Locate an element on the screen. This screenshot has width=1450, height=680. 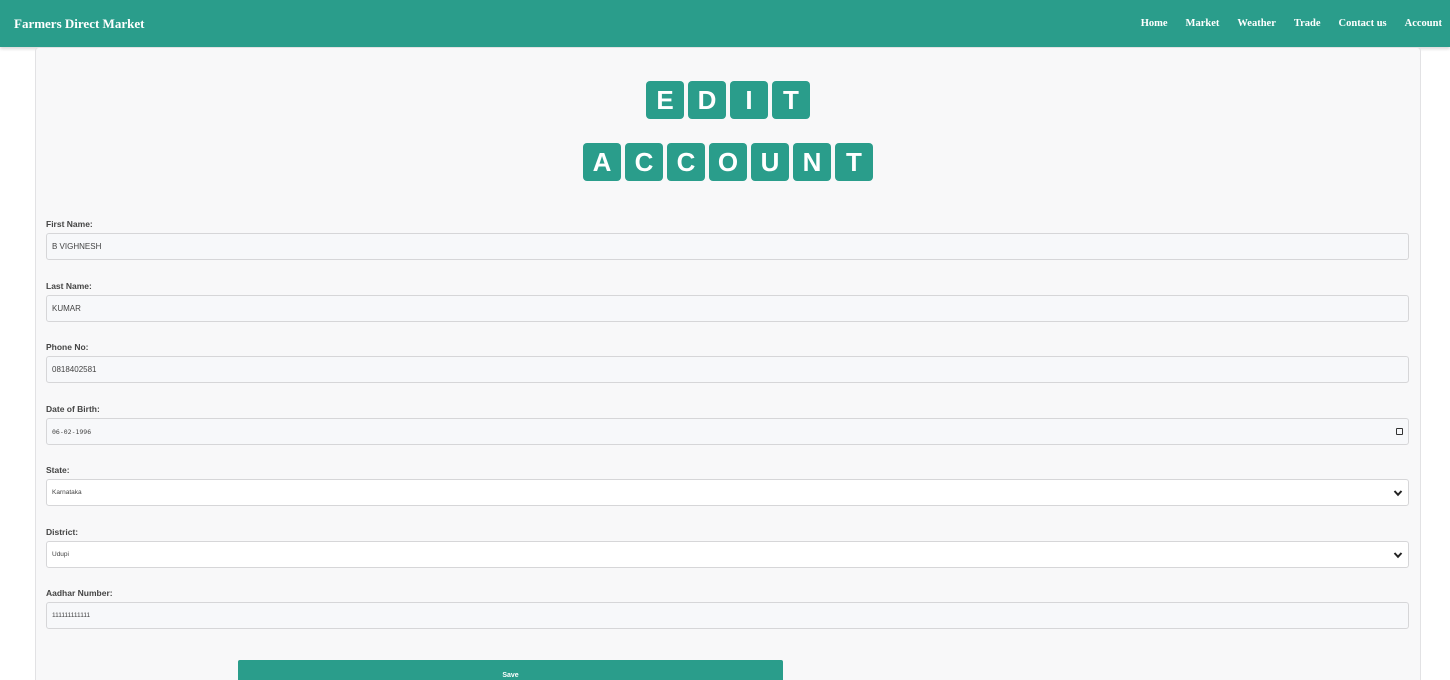
district-group: District: Udupi is located at coordinates (728, 547).